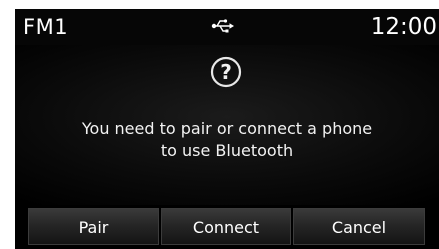 Image resolution: width=439 pixels, height=249 pixels. I want to click on status-bar: FM1 12:00, so click(227, 27).